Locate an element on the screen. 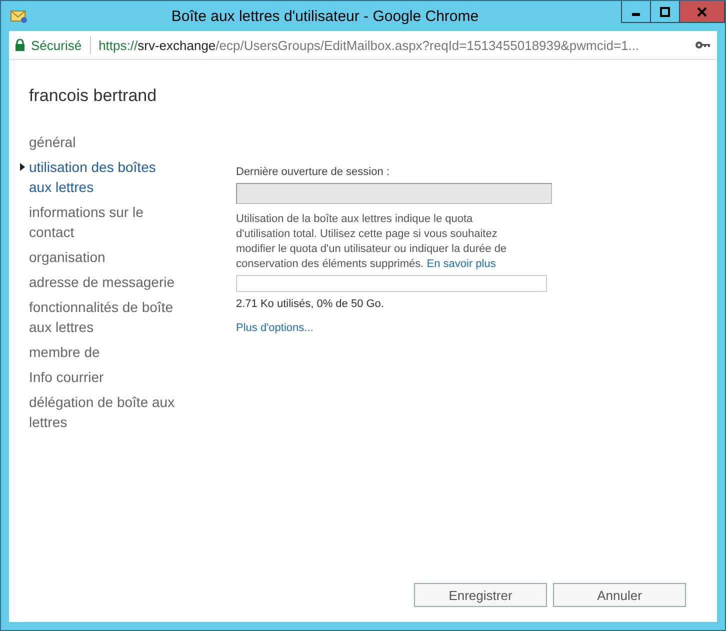 The width and height of the screenshot is (726, 631). nav-item: membre de is located at coordinates (104, 352).